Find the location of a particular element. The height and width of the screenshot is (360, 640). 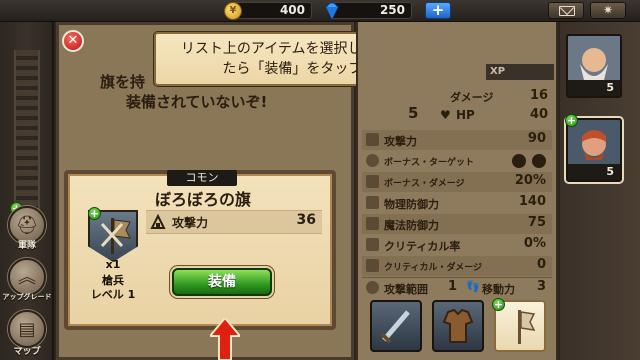

hero-notification-badge: + is located at coordinates (571, 120).